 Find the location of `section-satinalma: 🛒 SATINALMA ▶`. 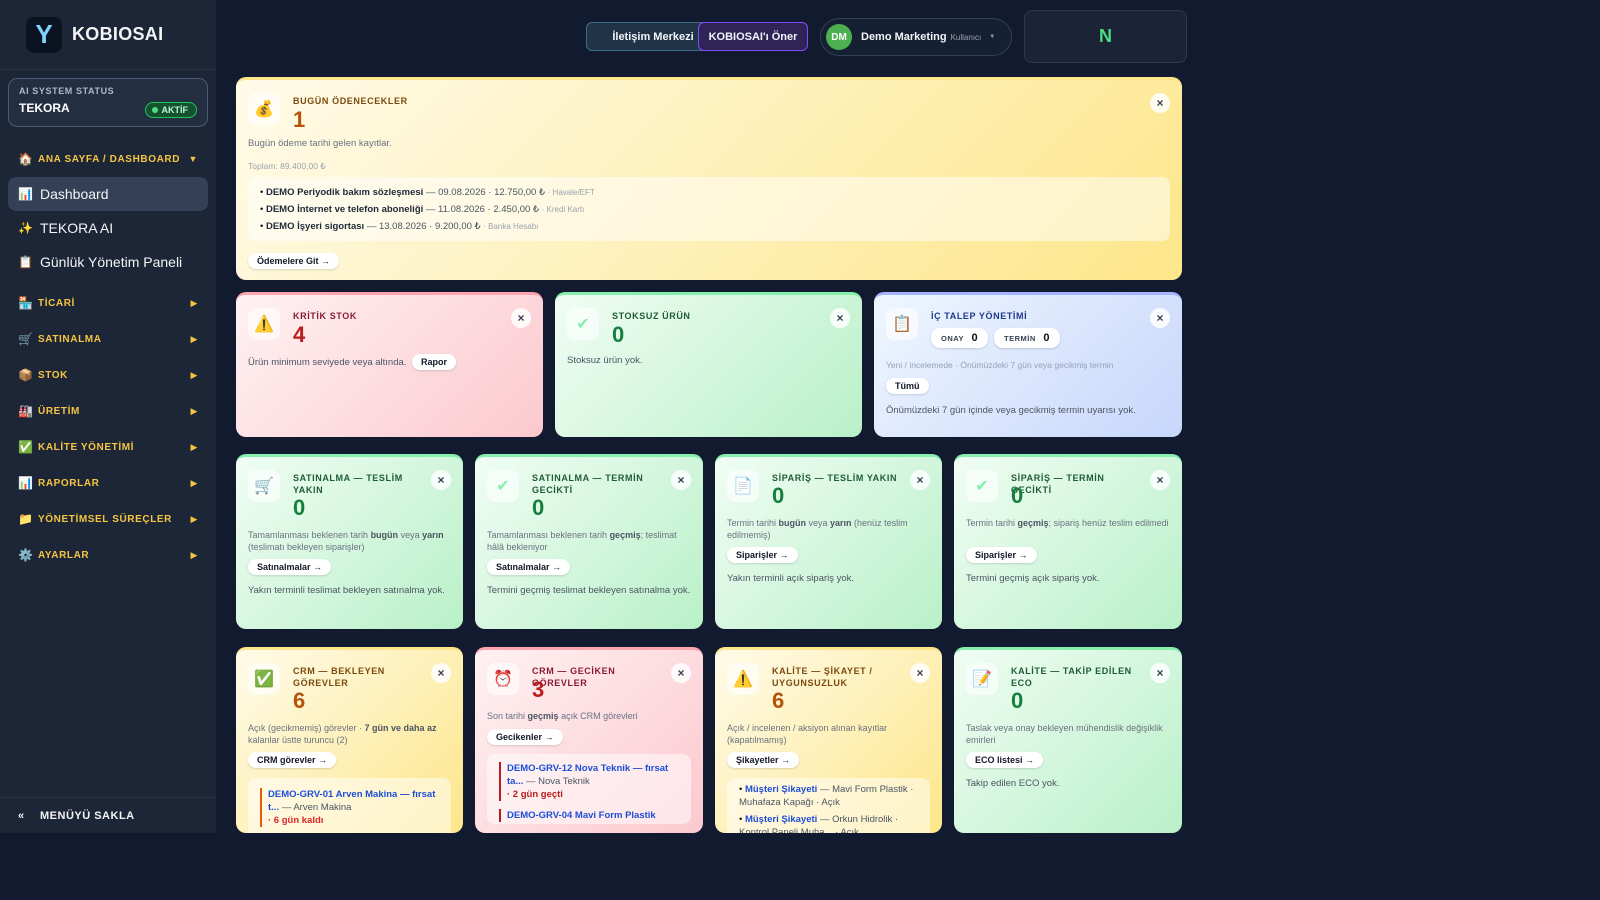

section-satinalma: 🛒 SATINALMA ▶ is located at coordinates (108, 339).